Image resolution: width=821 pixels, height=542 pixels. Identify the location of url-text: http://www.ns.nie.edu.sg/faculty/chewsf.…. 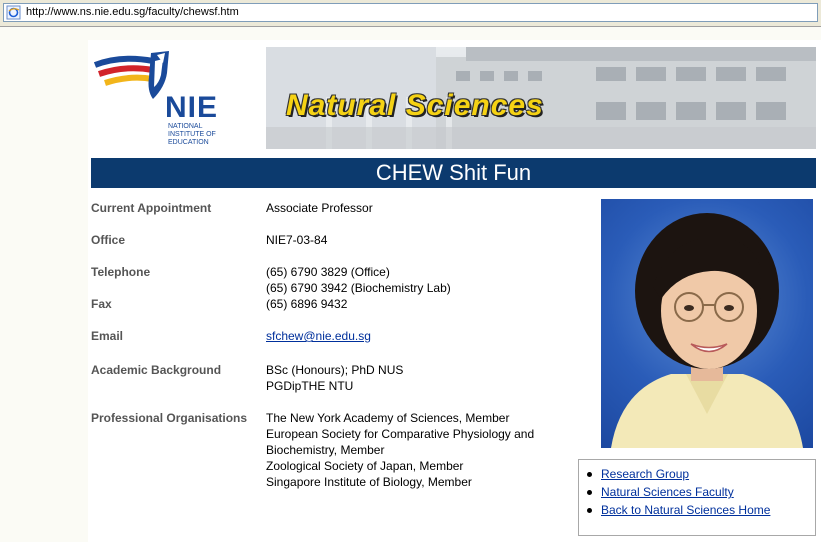
(132, 12).